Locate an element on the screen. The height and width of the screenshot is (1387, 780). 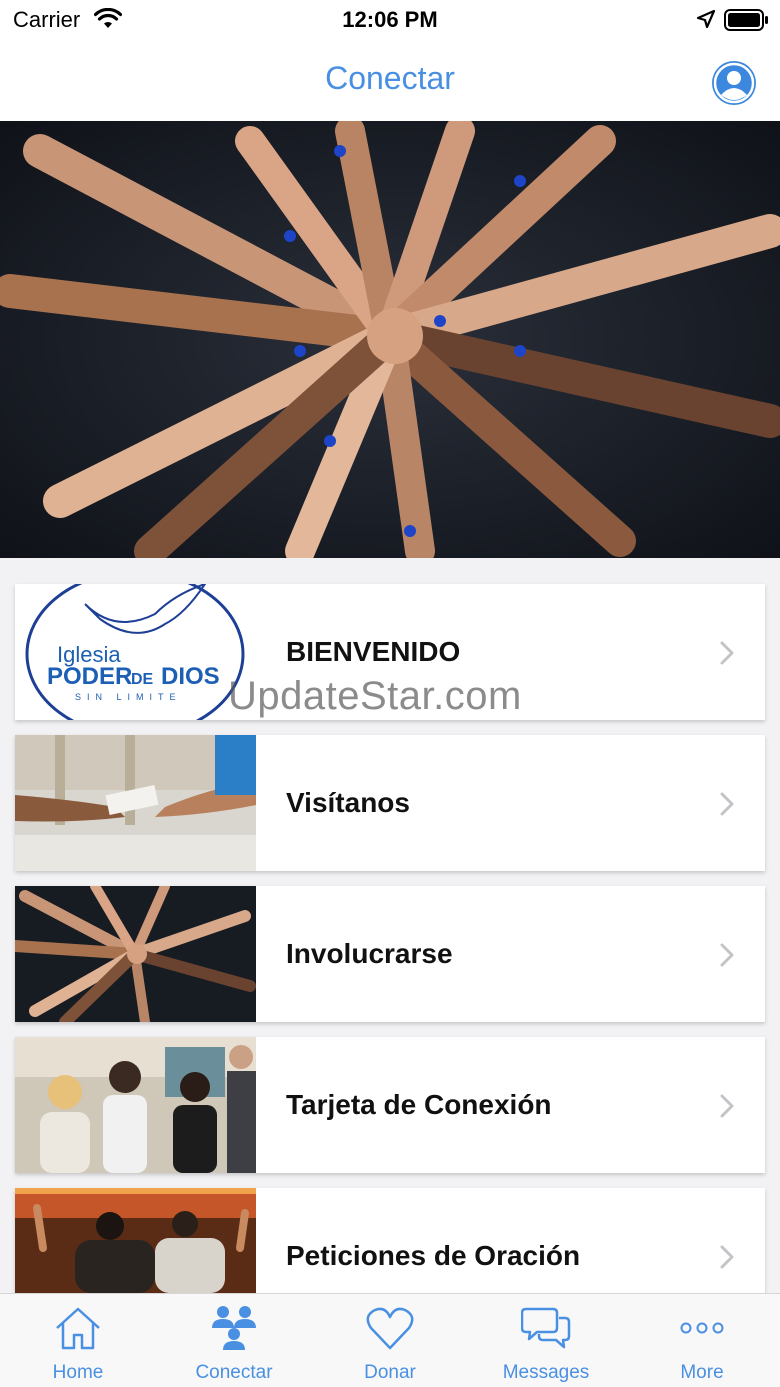
tab-donar: Donar is located at coordinates (390, 1340).